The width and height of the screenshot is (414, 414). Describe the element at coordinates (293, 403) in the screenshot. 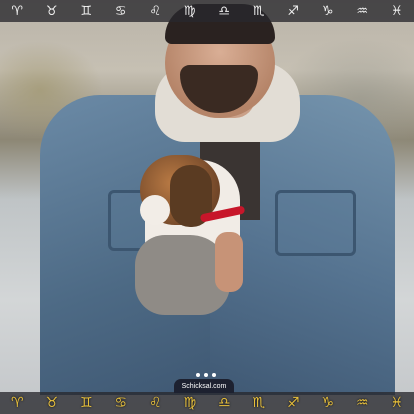

I see `sagittarius-gold-icon: ♐` at that location.